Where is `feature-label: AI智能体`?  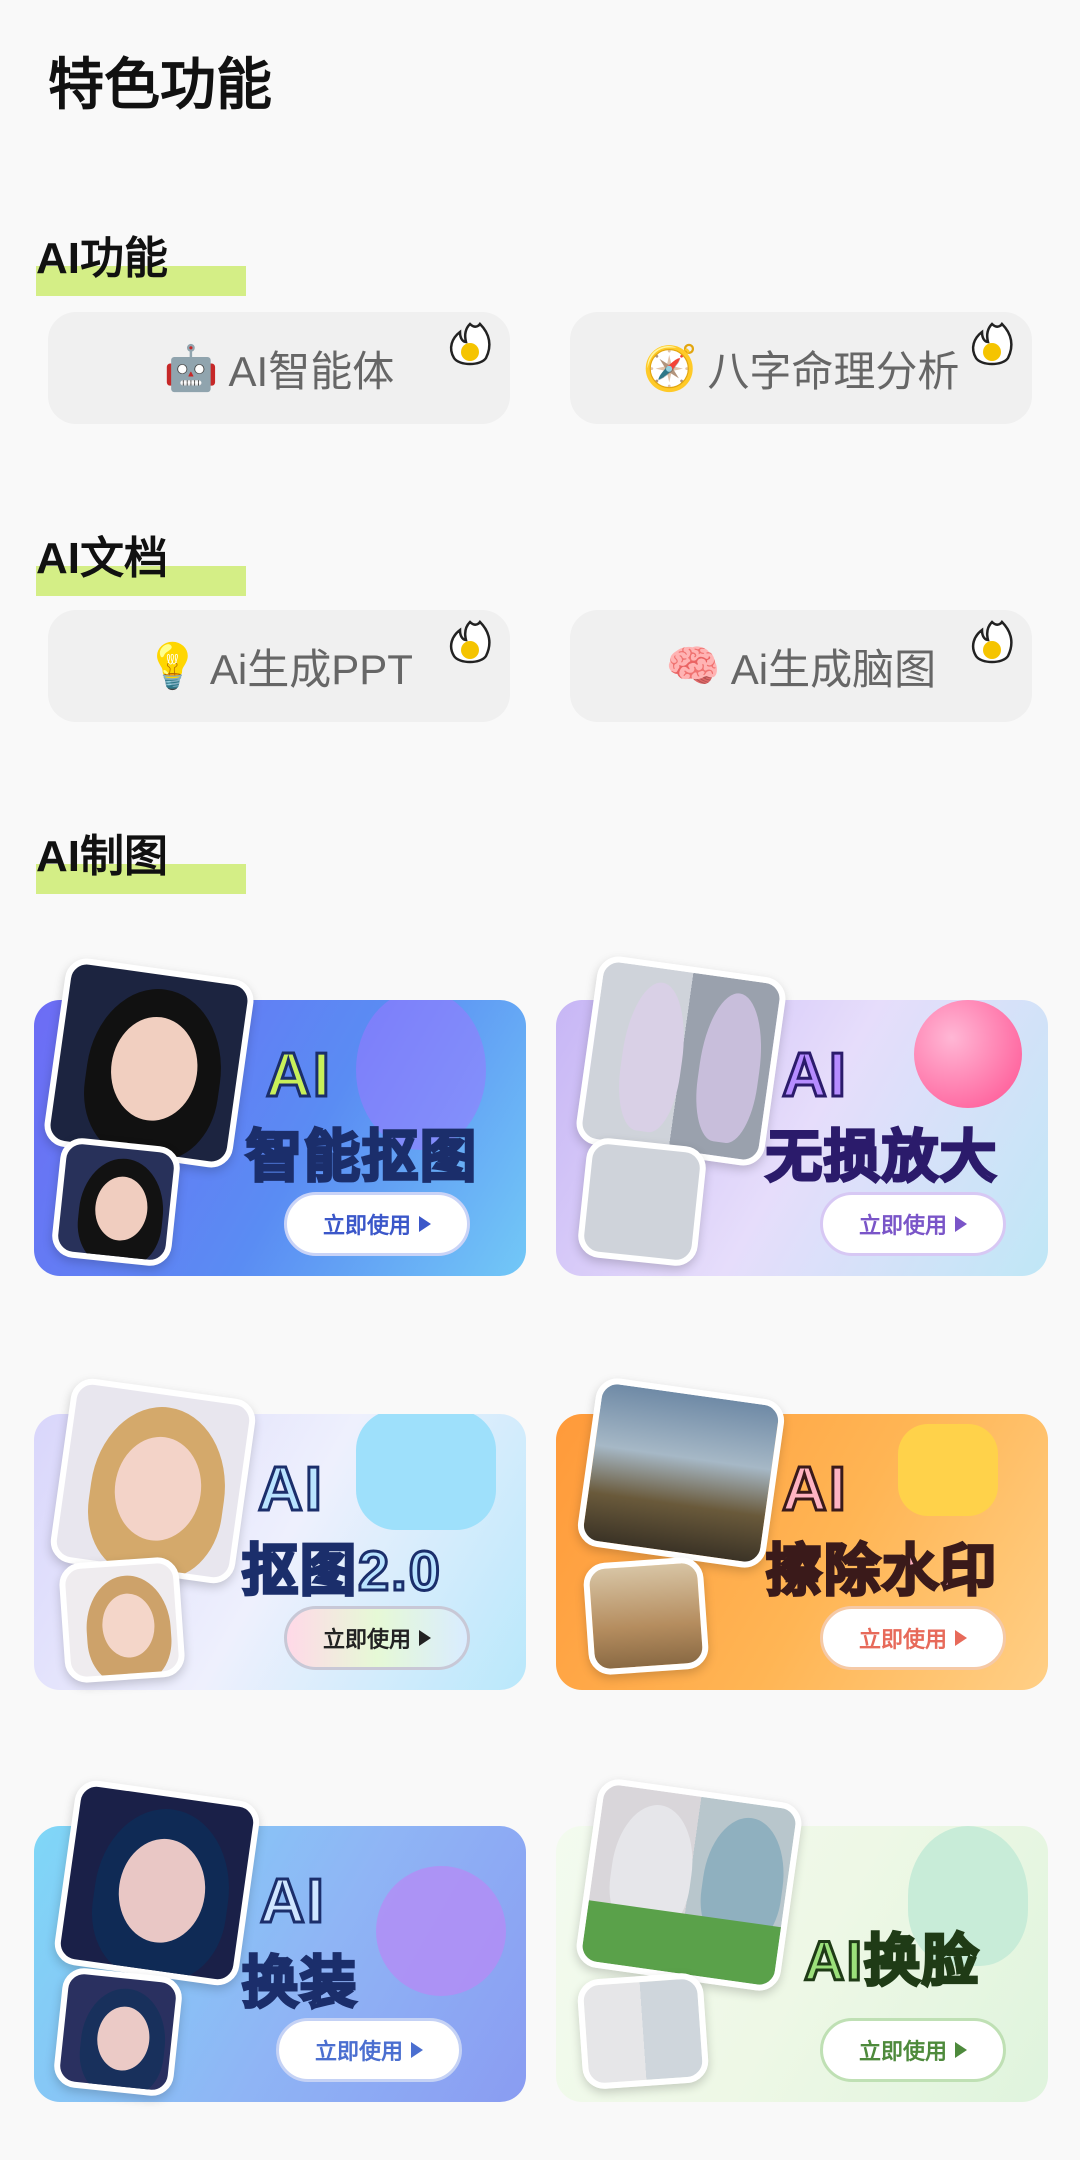 feature-label: AI智能体 is located at coordinates (311, 371).